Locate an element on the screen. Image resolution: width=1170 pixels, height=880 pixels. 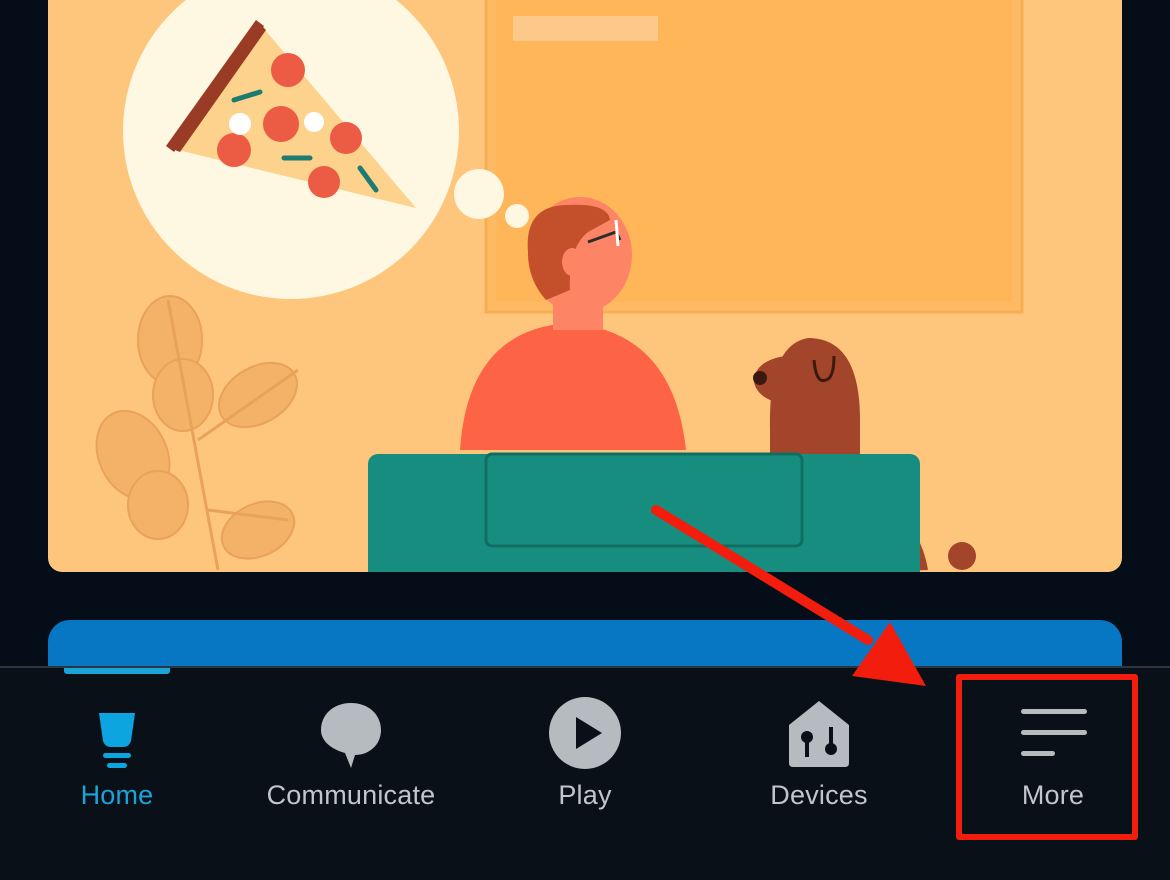
tab-home: Home is located at coordinates (117, 774).